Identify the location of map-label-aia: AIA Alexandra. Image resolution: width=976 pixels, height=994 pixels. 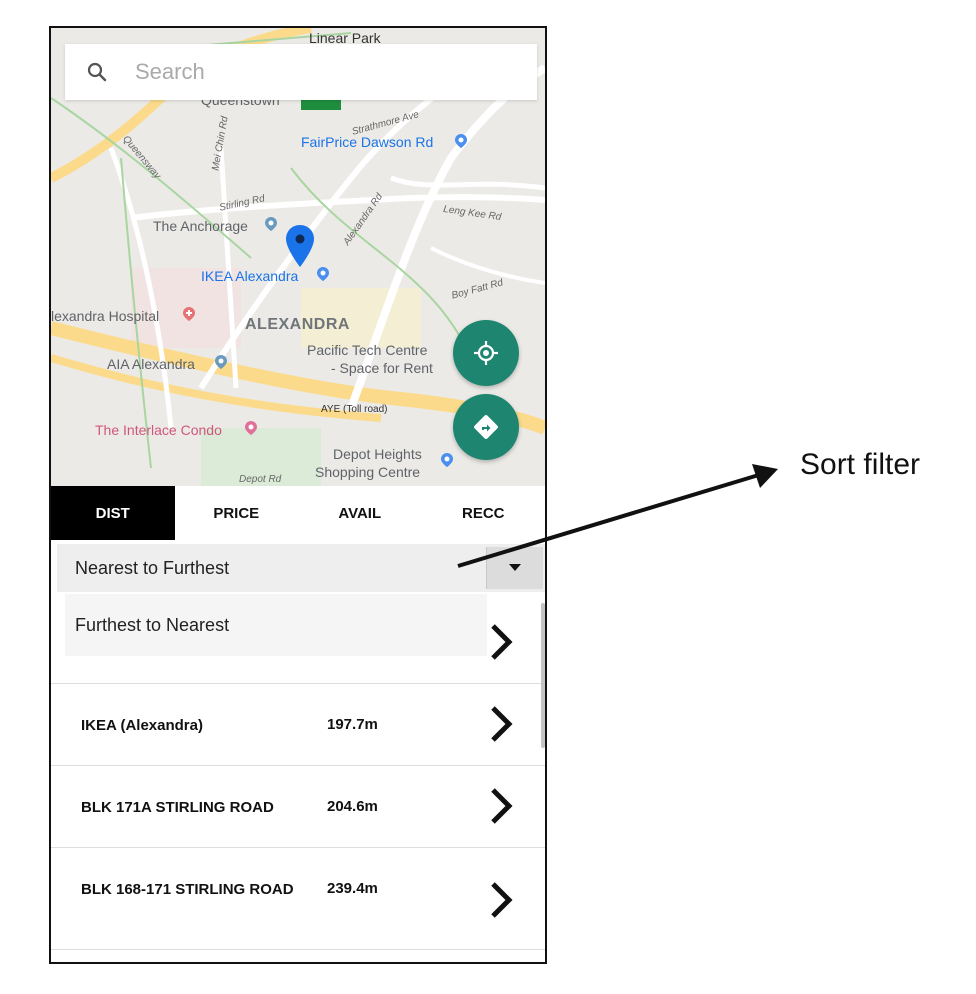
(151, 364).